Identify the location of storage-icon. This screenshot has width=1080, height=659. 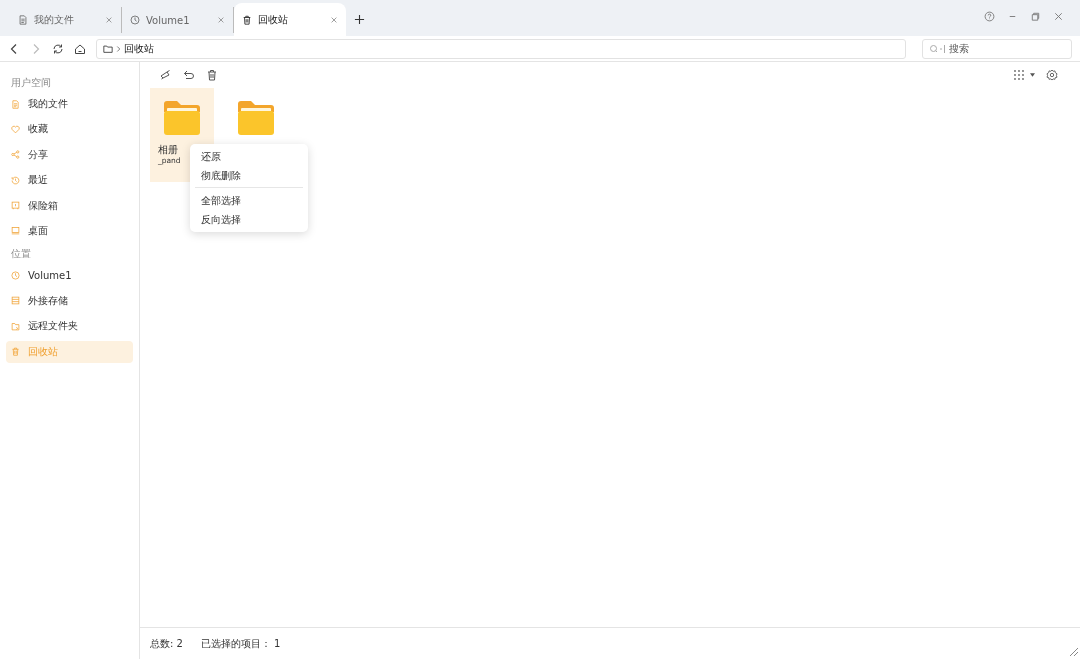
(15, 301).